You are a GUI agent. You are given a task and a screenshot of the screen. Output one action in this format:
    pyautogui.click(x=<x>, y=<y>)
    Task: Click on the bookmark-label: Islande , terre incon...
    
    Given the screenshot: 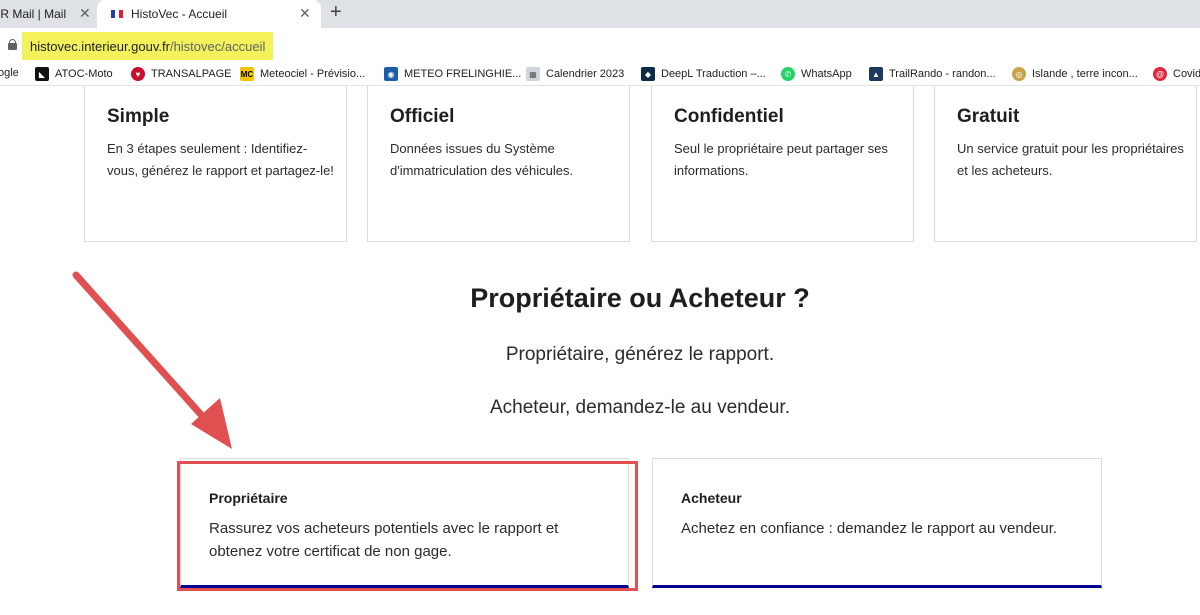 What is the action you would take?
    pyautogui.click(x=1085, y=74)
    